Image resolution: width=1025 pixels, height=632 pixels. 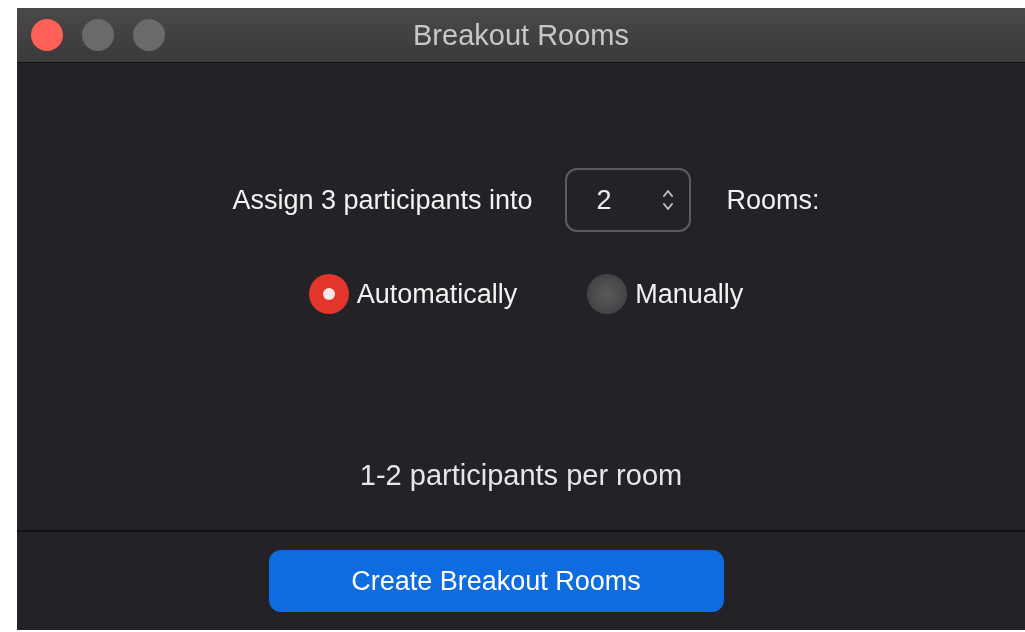 I want to click on stepper-arrows-icon, so click(x=667, y=200).